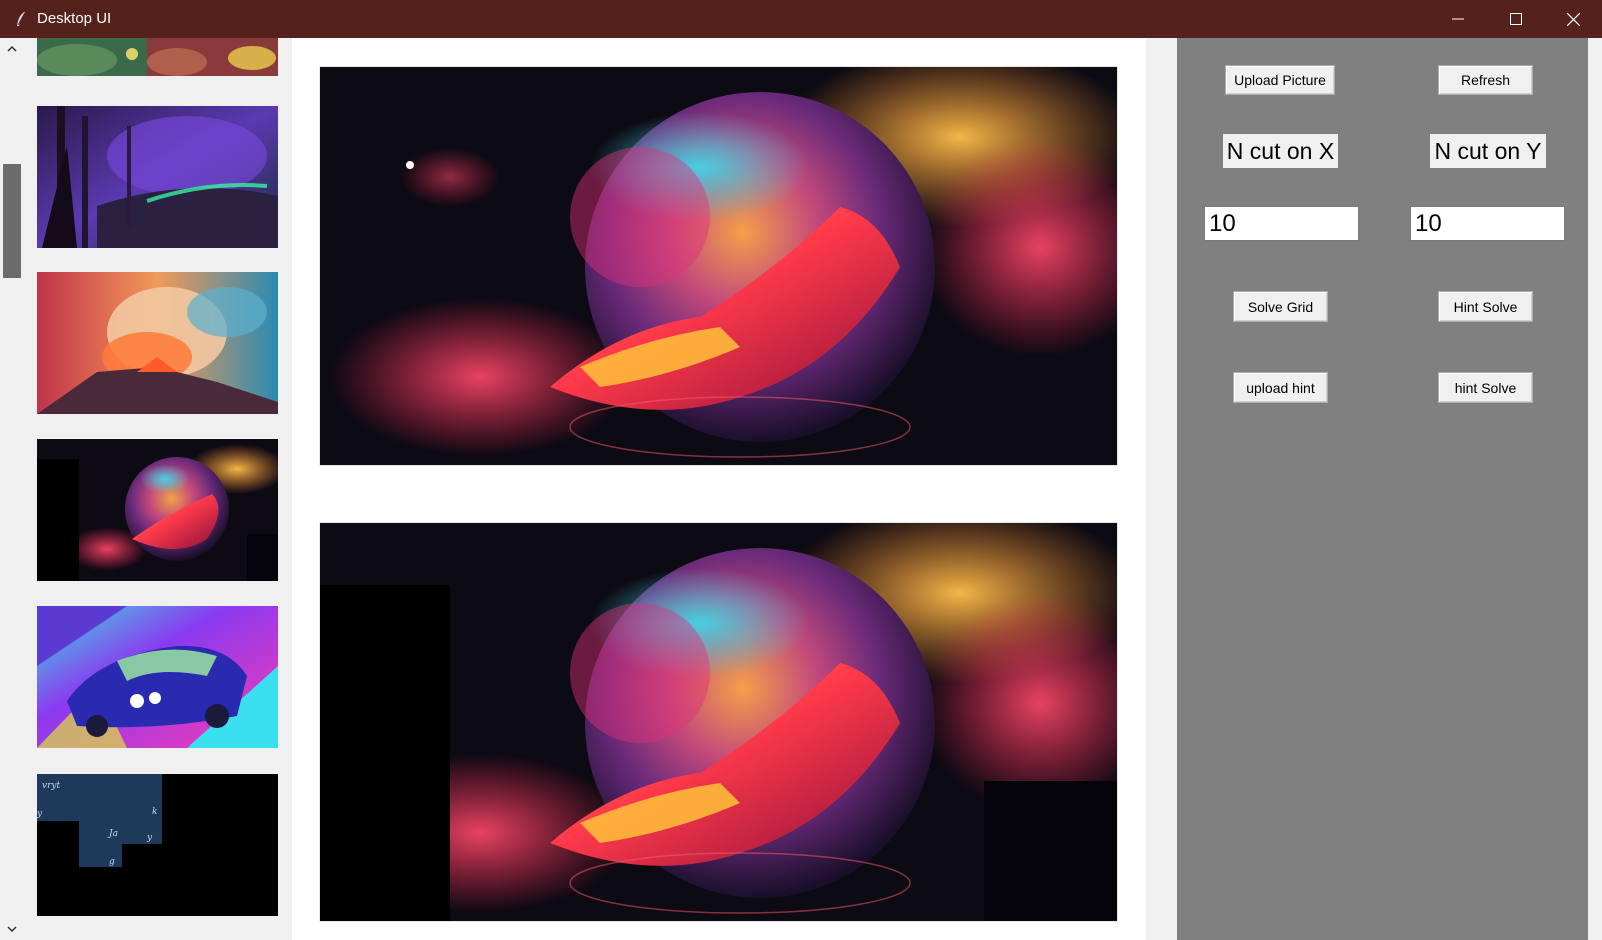 Image resolution: width=1602 pixels, height=940 pixels. I want to click on minimize-icon, so click(1458, 19).